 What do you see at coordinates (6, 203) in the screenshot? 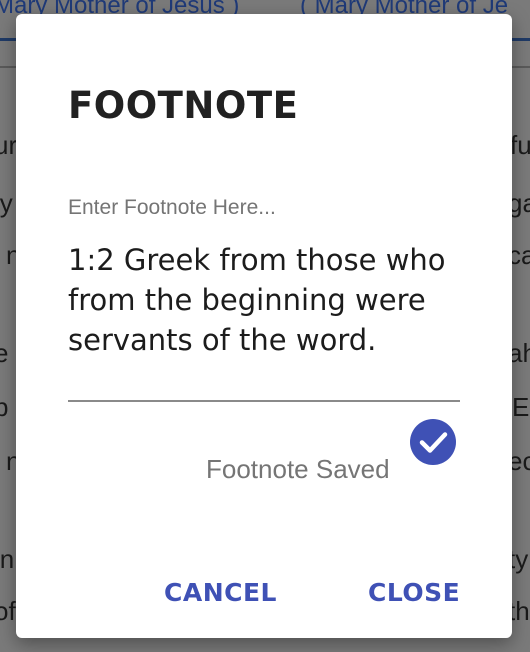
I see `background-text-fragment: ly` at bounding box center [6, 203].